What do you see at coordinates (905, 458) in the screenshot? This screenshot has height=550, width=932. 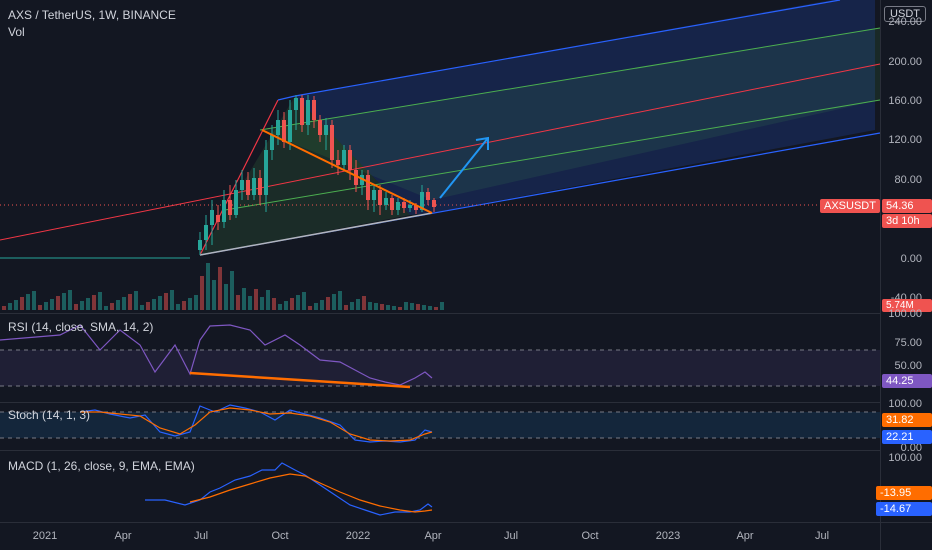 I see `macd-axis-tick: 100.00` at bounding box center [905, 458].